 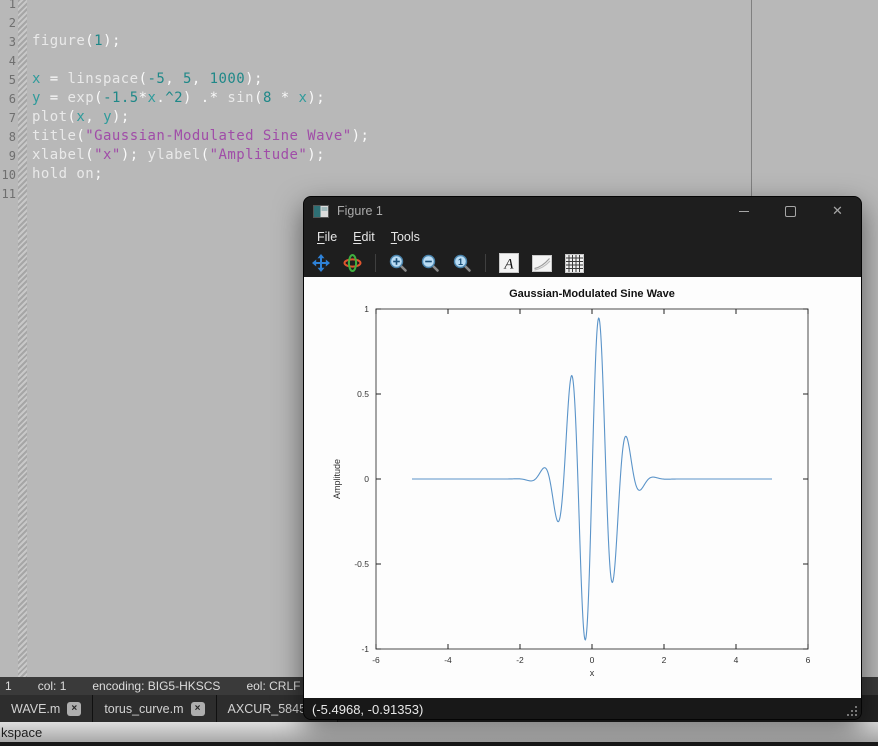 I want to click on line-number: 1, so click(x=12, y=5).